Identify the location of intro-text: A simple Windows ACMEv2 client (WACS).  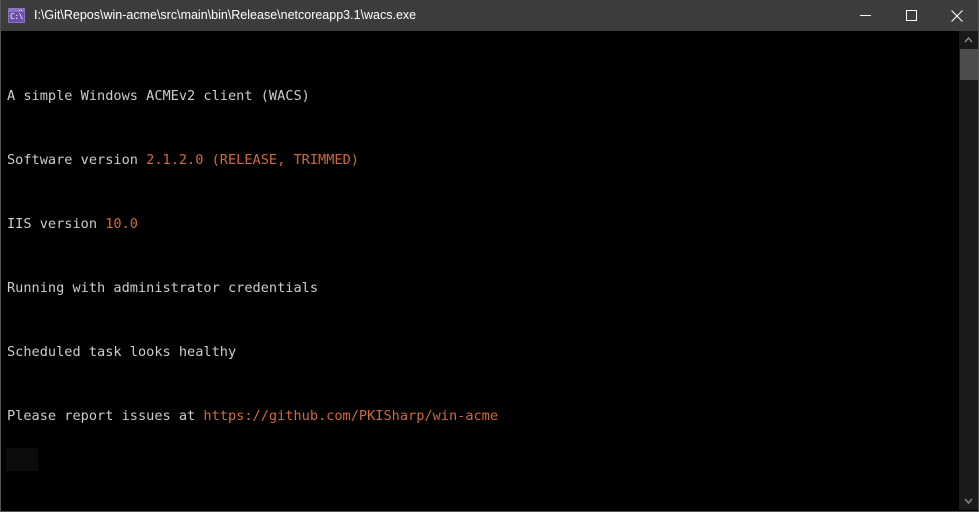
(158, 96).